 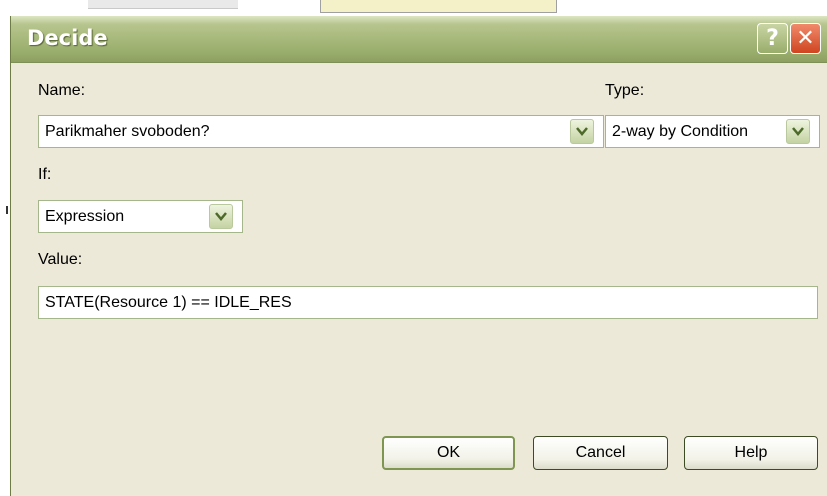 What do you see at coordinates (751, 453) in the screenshot?
I see `help-button: Help` at bounding box center [751, 453].